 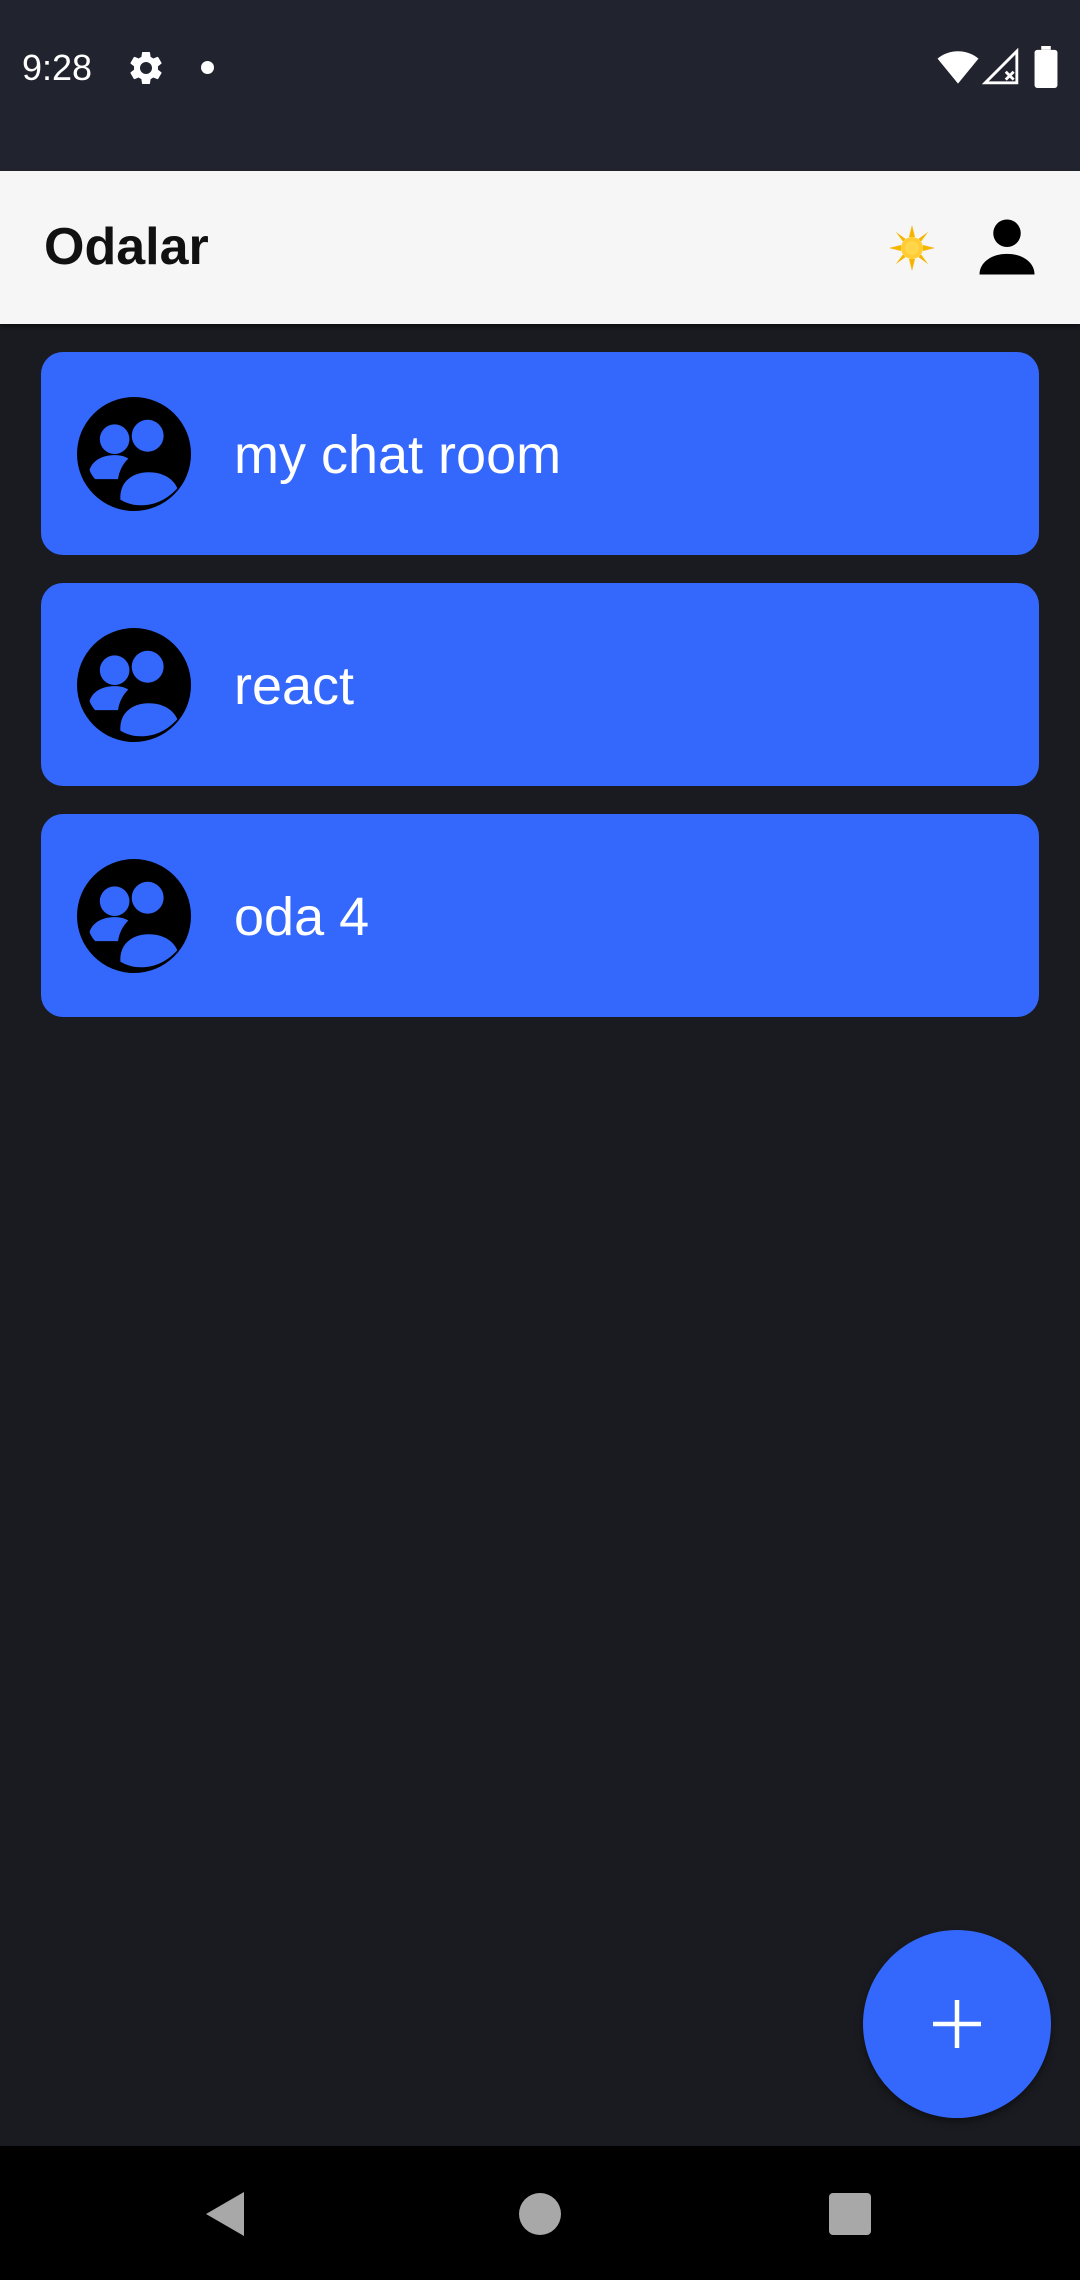 I want to click on gear-icon, so click(x=146, y=67).